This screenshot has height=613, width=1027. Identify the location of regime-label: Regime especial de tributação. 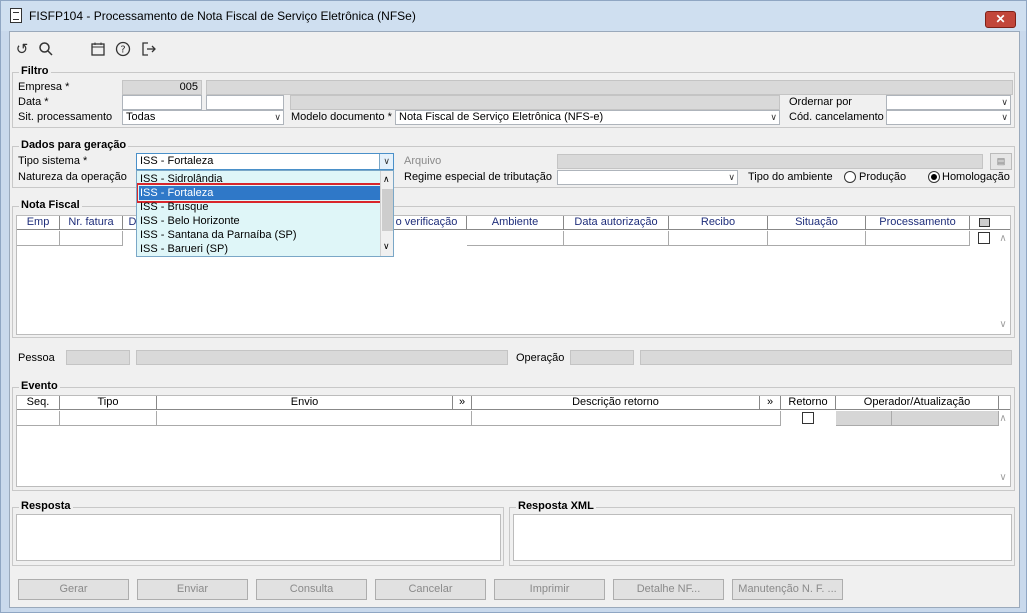
(478, 177).